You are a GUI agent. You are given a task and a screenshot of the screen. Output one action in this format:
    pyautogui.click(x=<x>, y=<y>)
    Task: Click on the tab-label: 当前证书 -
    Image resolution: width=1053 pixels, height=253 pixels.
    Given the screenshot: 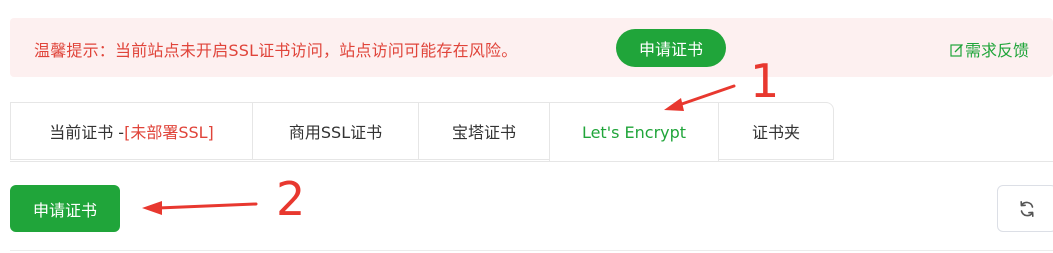 What is the action you would take?
    pyautogui.click(x=87, y=132)
    